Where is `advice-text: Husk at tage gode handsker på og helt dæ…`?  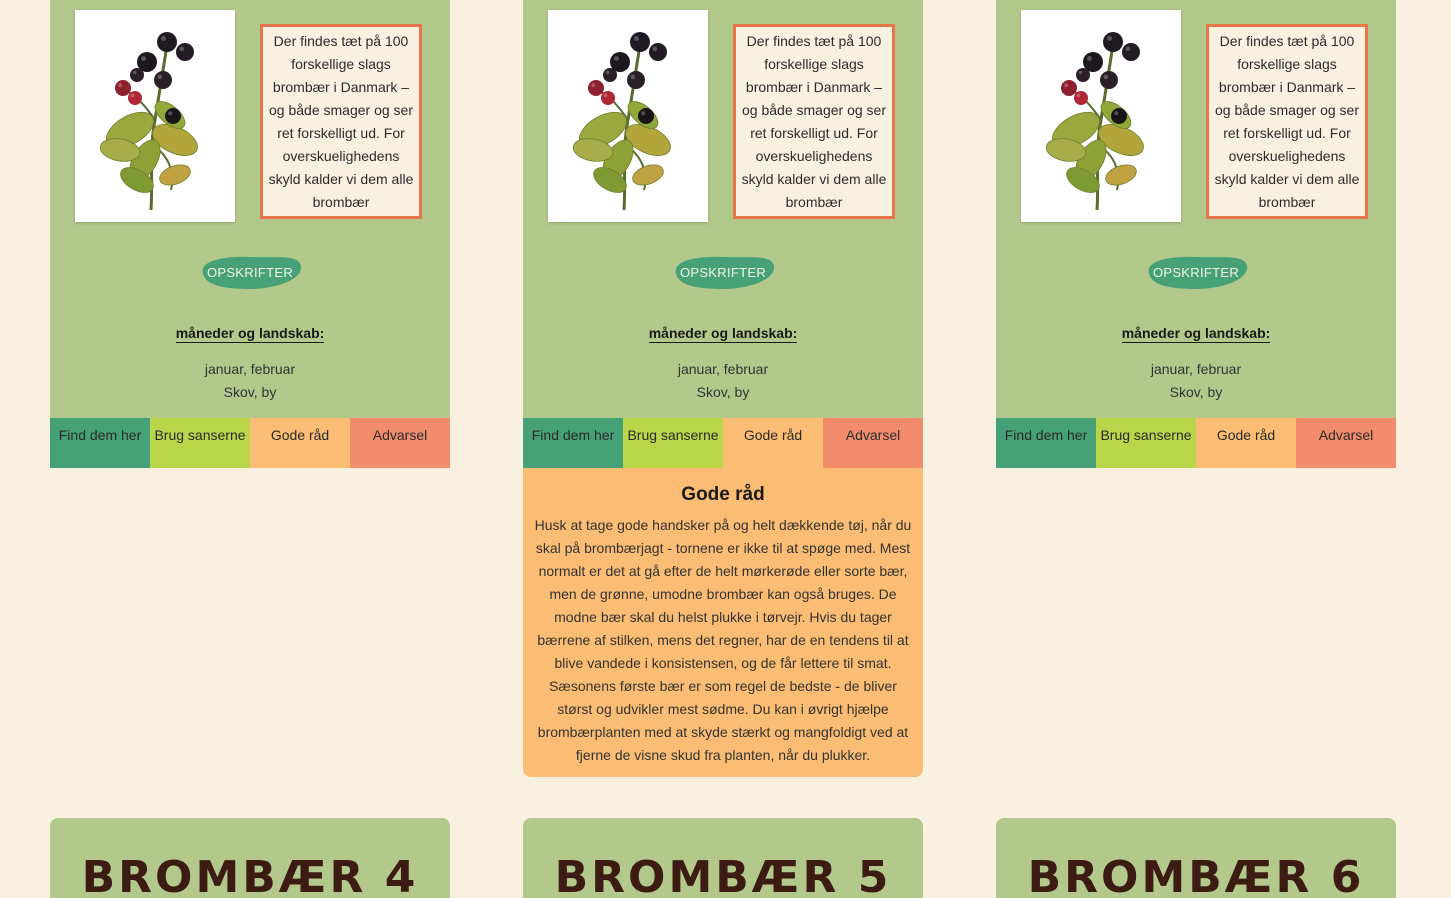
advice-text: Husk at tage gode handsker på og helt dæ… is located at coordinates (723, 640).